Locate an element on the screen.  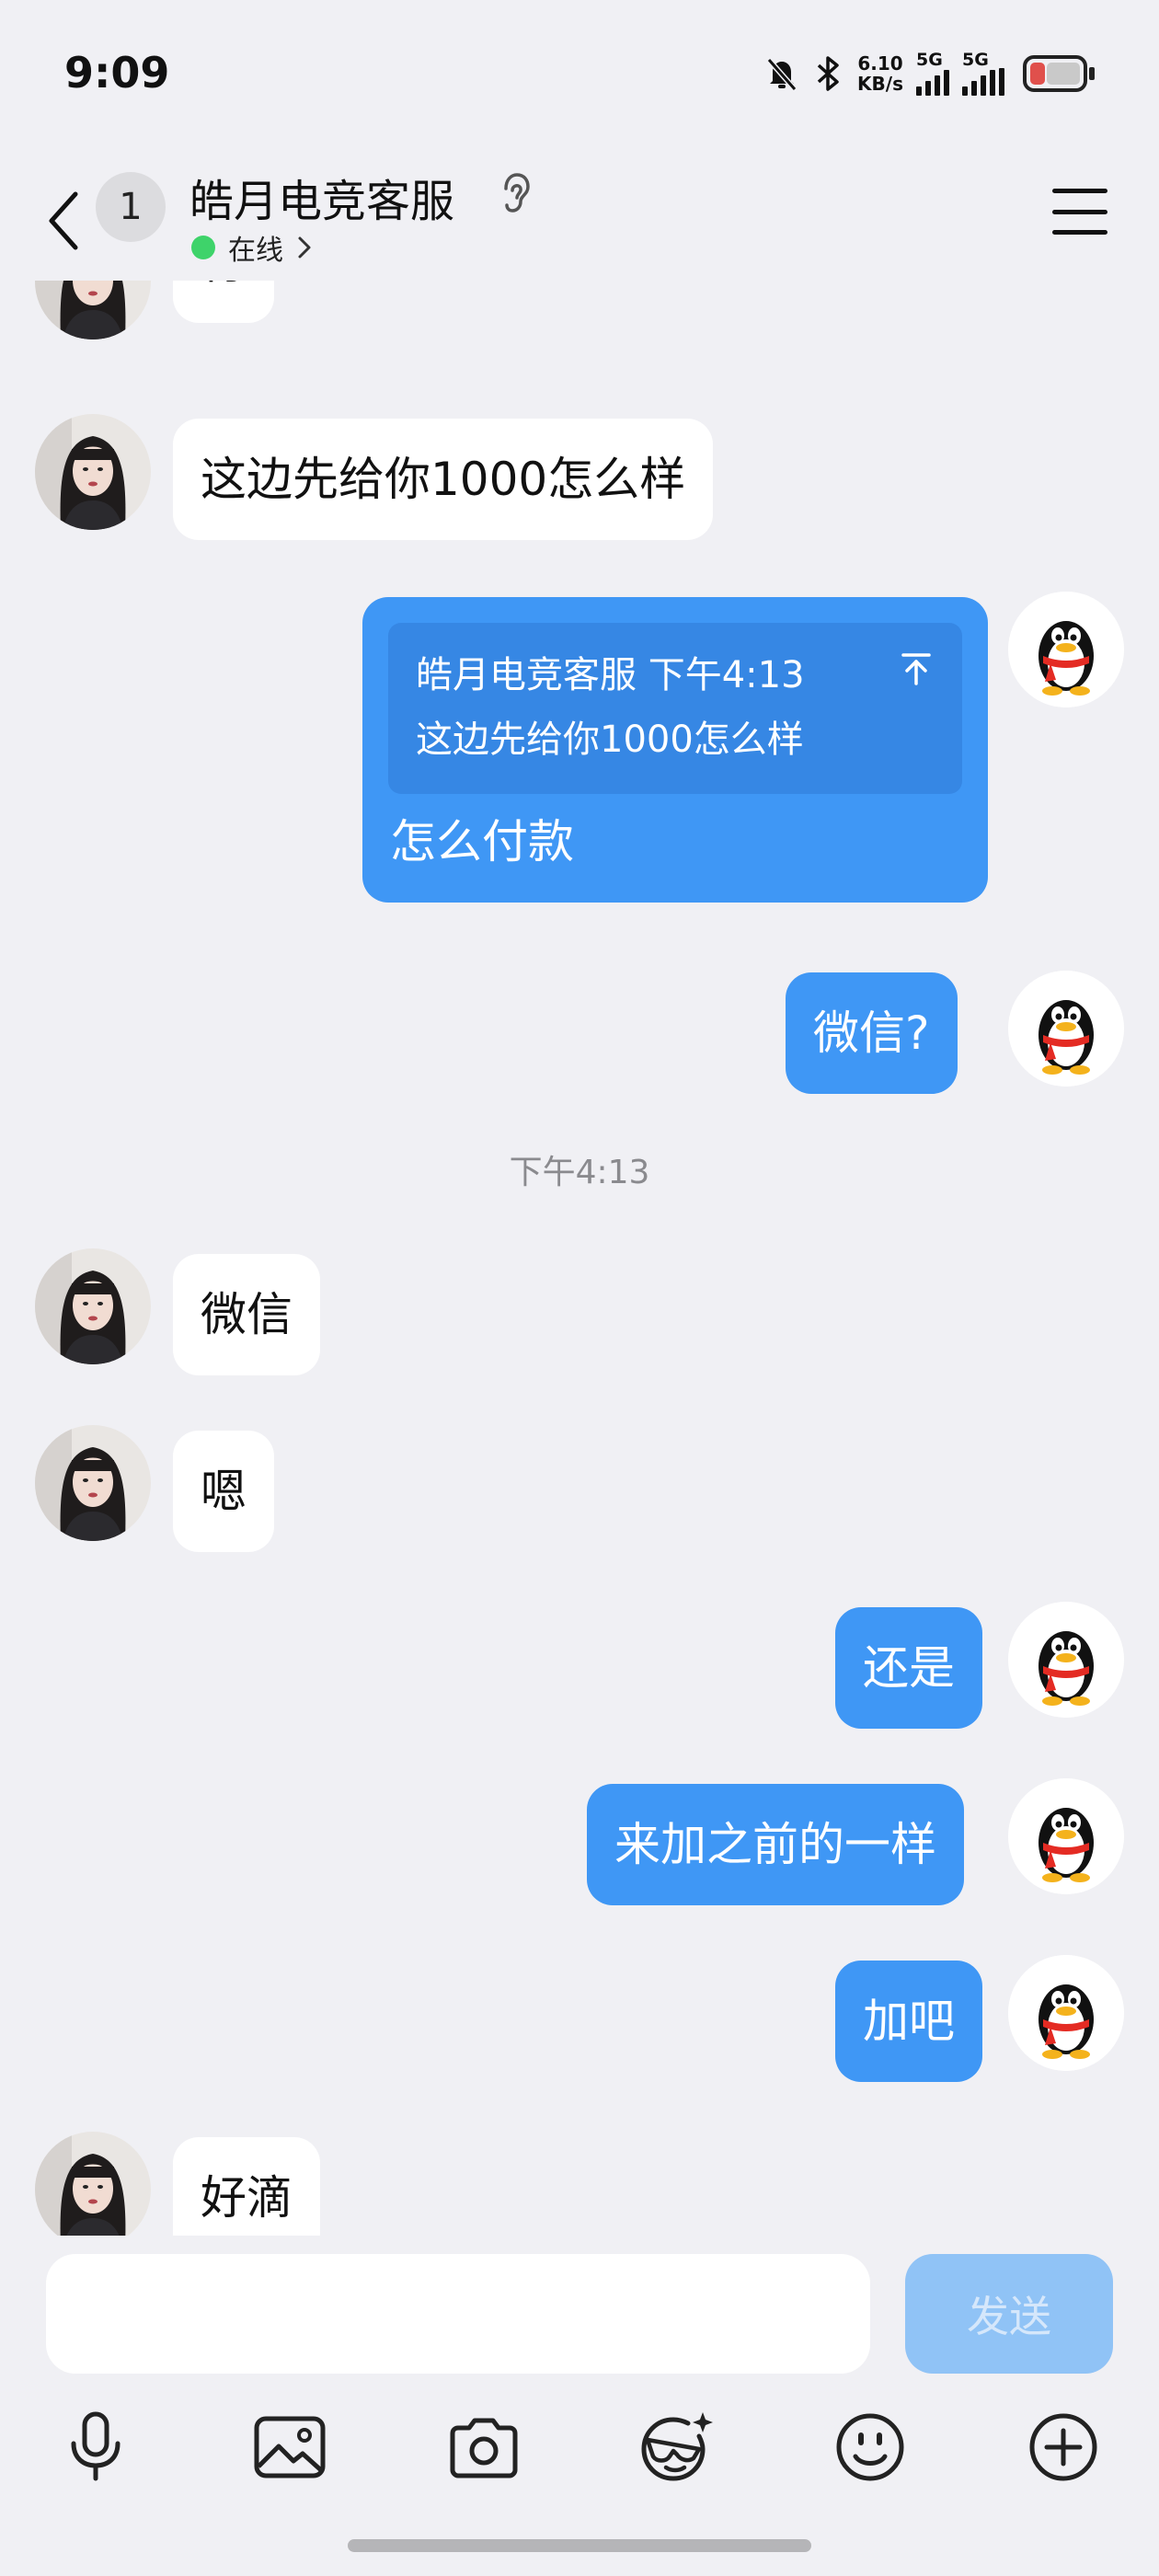
home-indicator is located at coordinates (579, 2545).